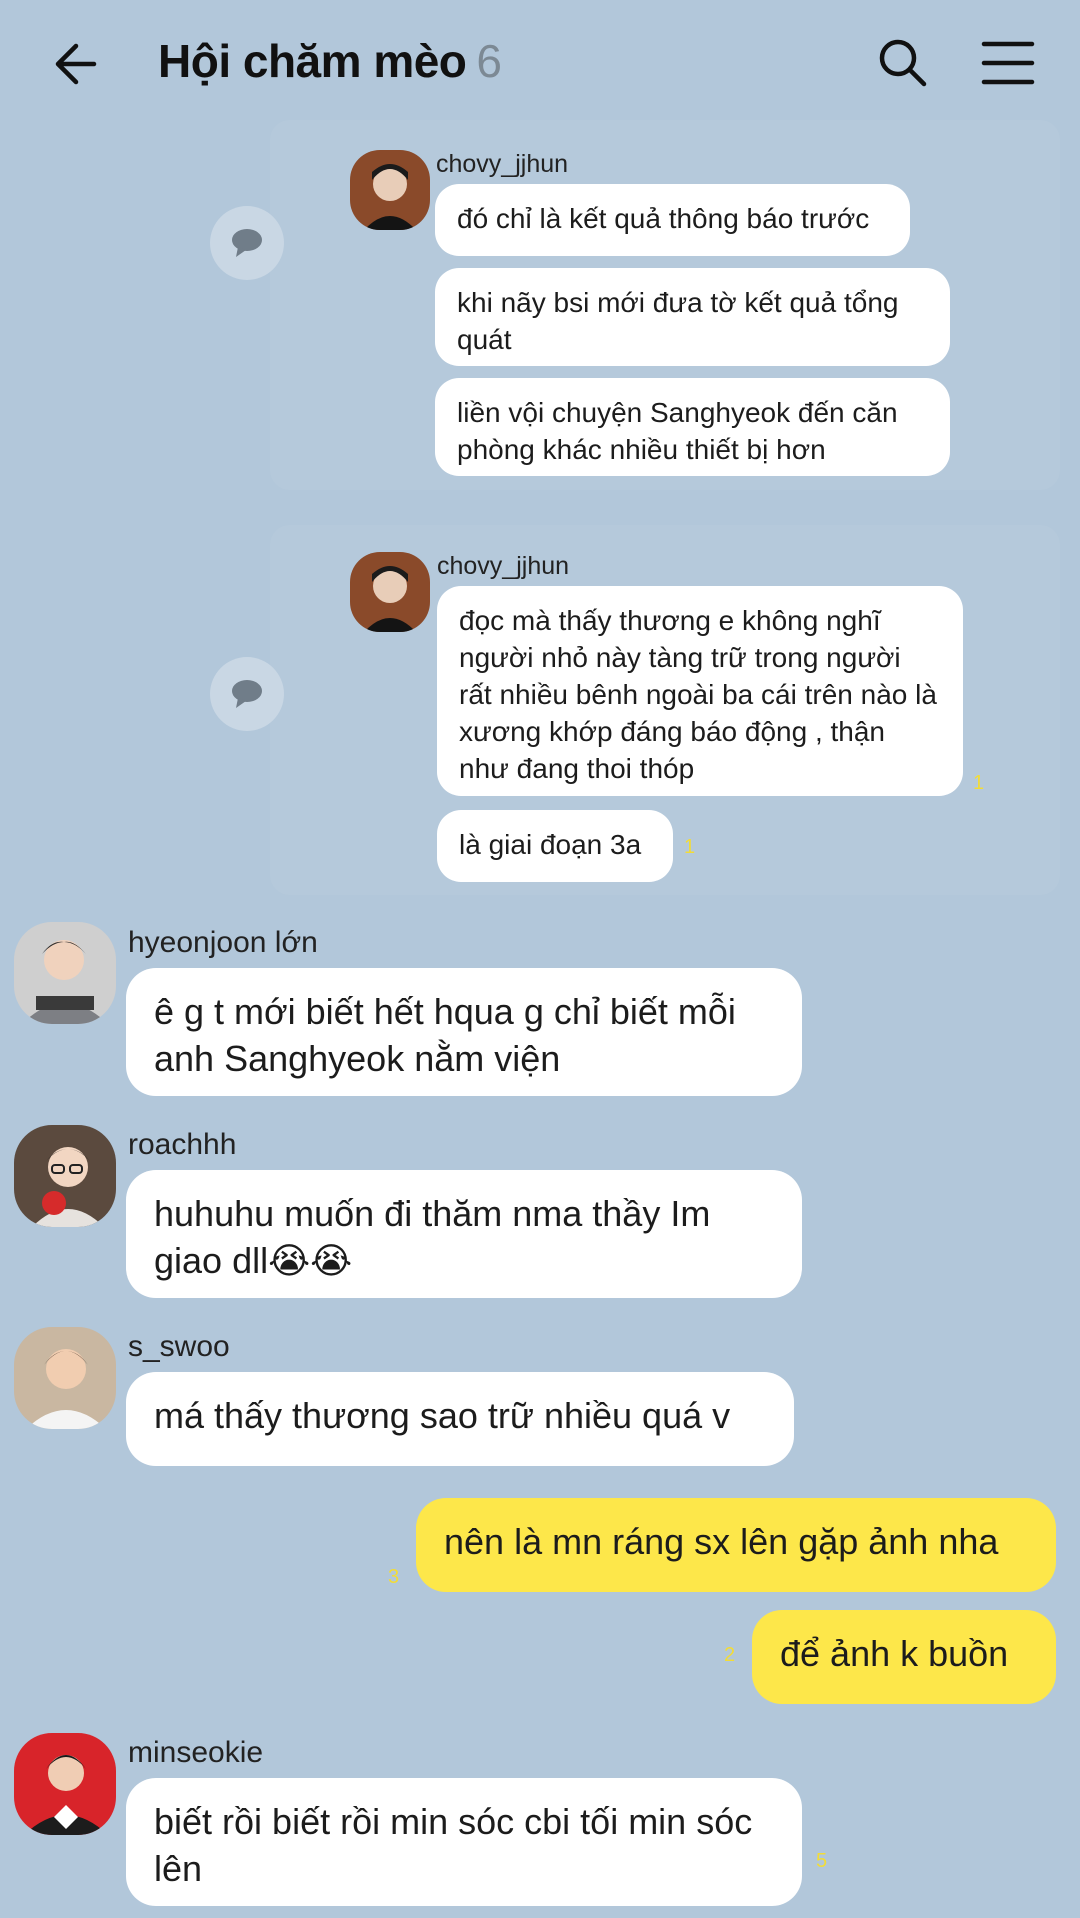 The width and height of the screenshot is (1080, 1918). Describe the element at coordinates (489, 61) in the screenshot. I see `member-count: 6` at that location.